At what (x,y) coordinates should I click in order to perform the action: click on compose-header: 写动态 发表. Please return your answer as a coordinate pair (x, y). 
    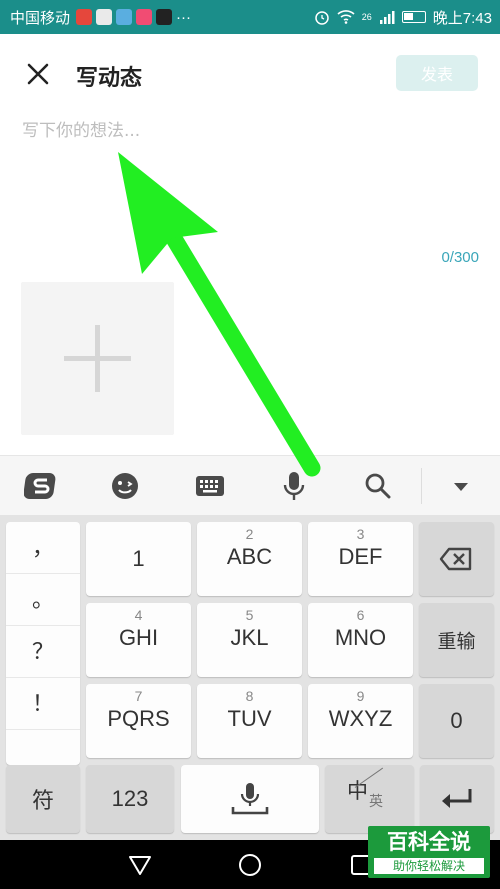
    Looking at the image, I should click on (250, 74).